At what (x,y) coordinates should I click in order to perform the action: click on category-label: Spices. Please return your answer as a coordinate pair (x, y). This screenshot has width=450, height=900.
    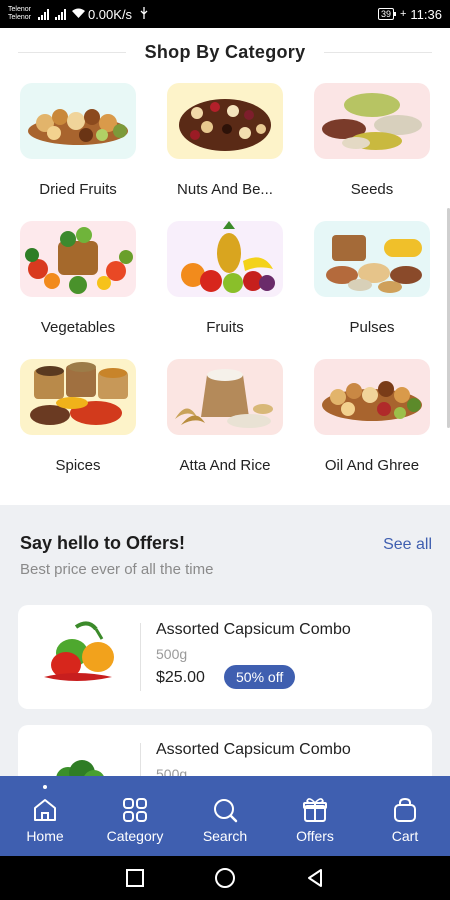
    Looking at the image, I should click on (78, 465).